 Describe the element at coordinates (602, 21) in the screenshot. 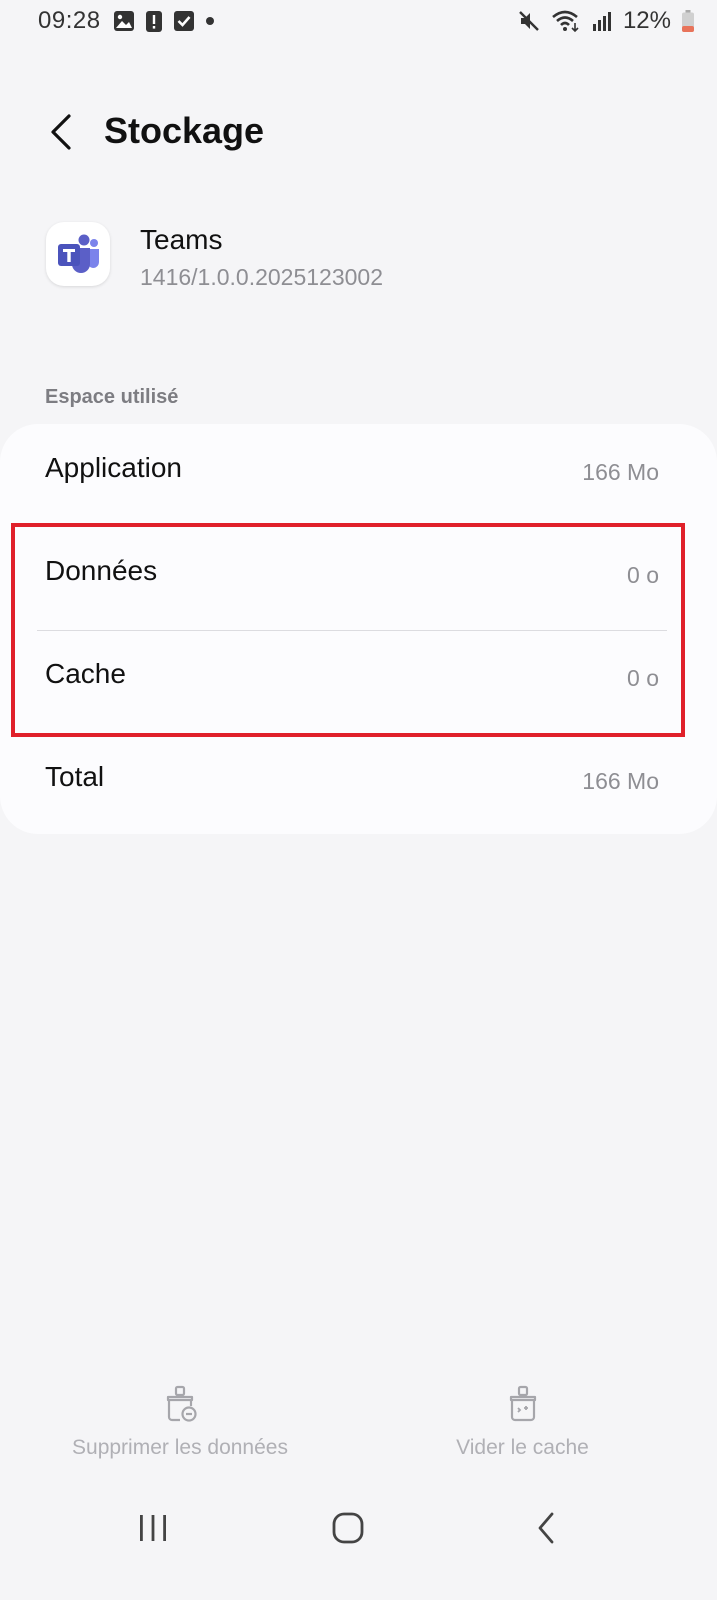

I see `signal-icon` at that location.